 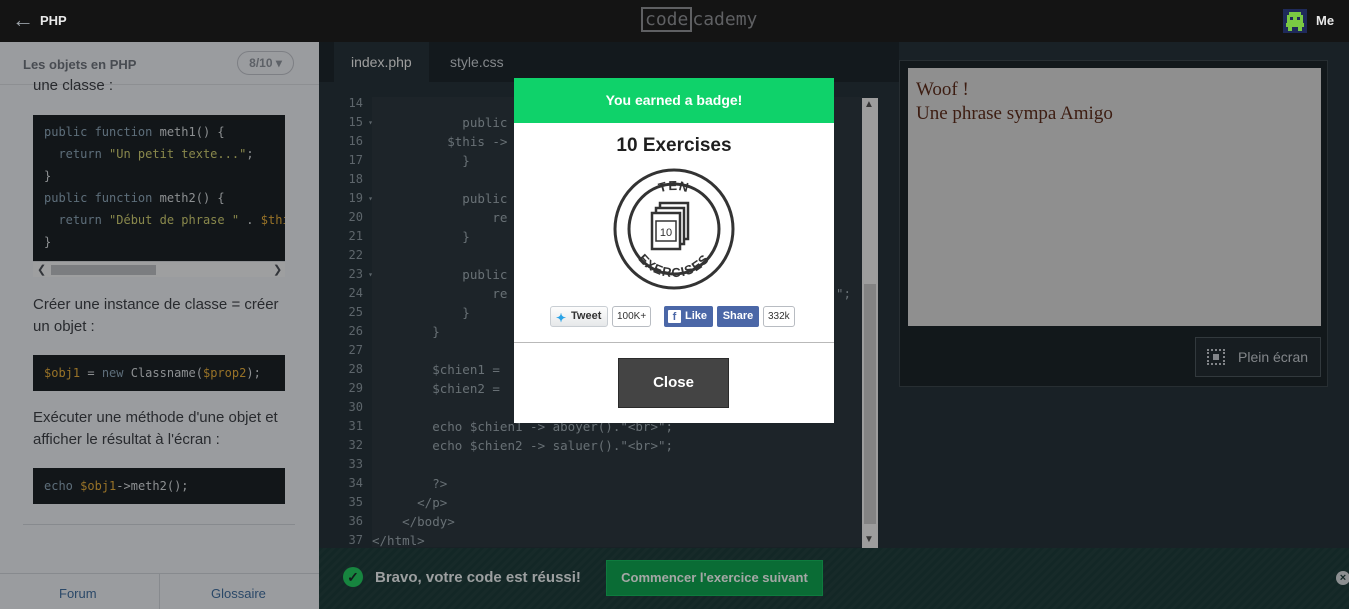 What do you see at coordinates (673, 383) in the screenshot?
I see `close-button: Close` at bounding box center [673, 383].